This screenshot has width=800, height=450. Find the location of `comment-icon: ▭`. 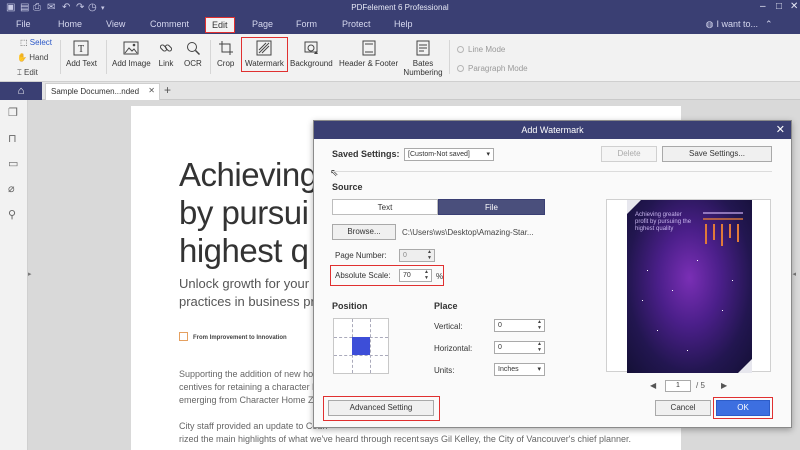

comment-icon: ▭ is located at coordinates (13, 163).